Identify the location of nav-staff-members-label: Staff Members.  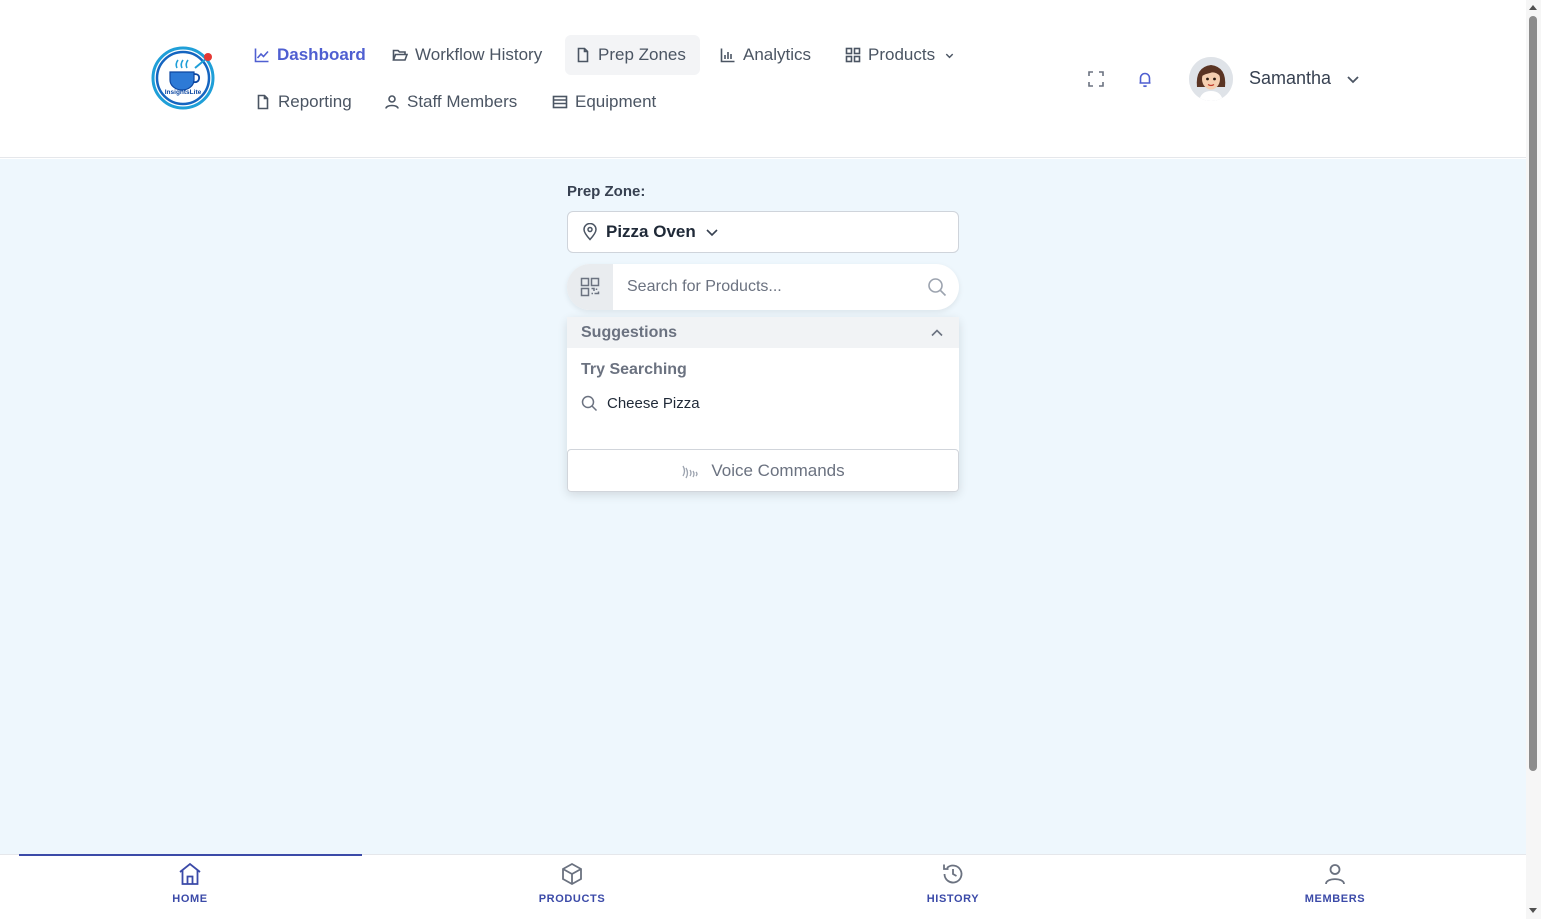
(462, 101).